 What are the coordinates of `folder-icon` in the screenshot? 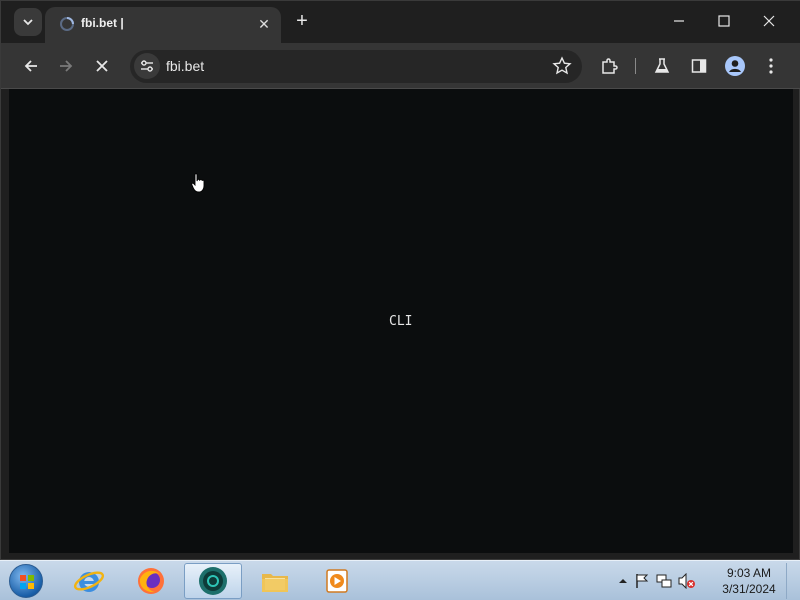 It's located at (275, 583).